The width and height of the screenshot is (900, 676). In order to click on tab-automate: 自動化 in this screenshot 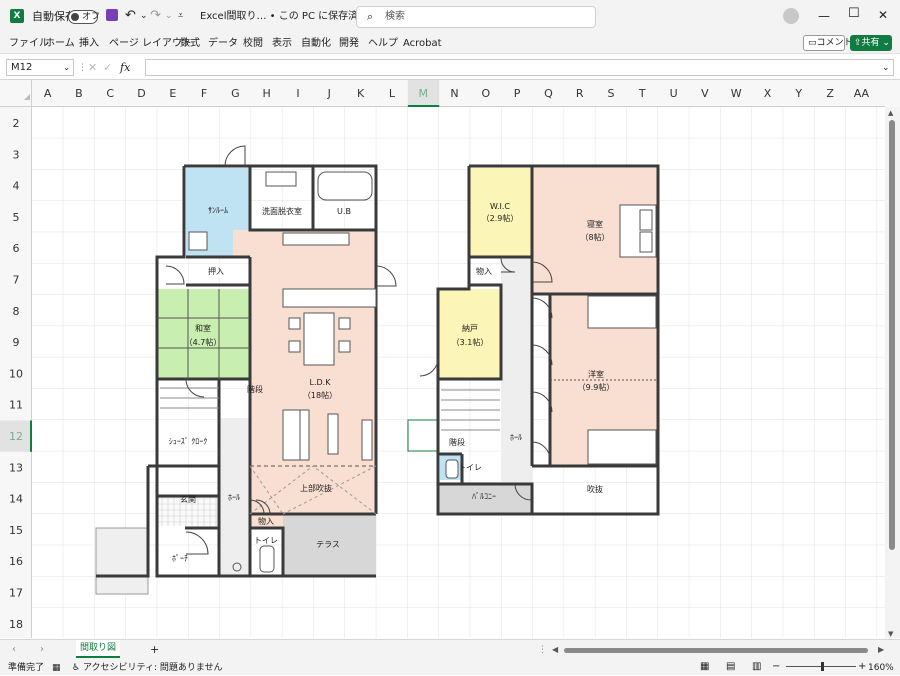, I will do `click(316, 44)`.